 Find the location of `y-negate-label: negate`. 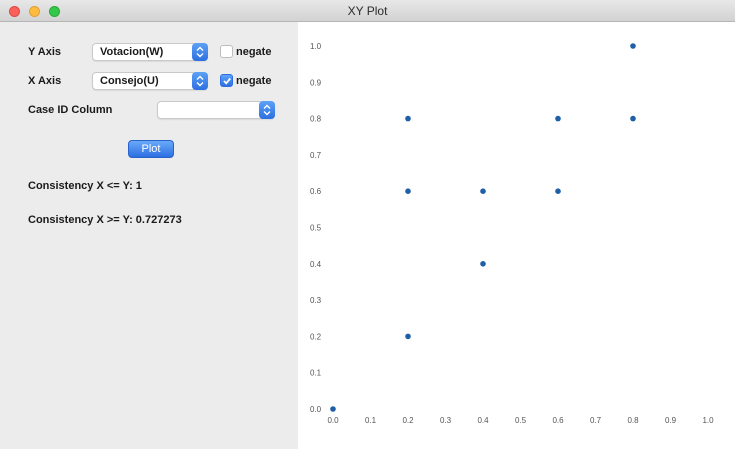

y-negate-label: negate is located at coordinates (254, 52).